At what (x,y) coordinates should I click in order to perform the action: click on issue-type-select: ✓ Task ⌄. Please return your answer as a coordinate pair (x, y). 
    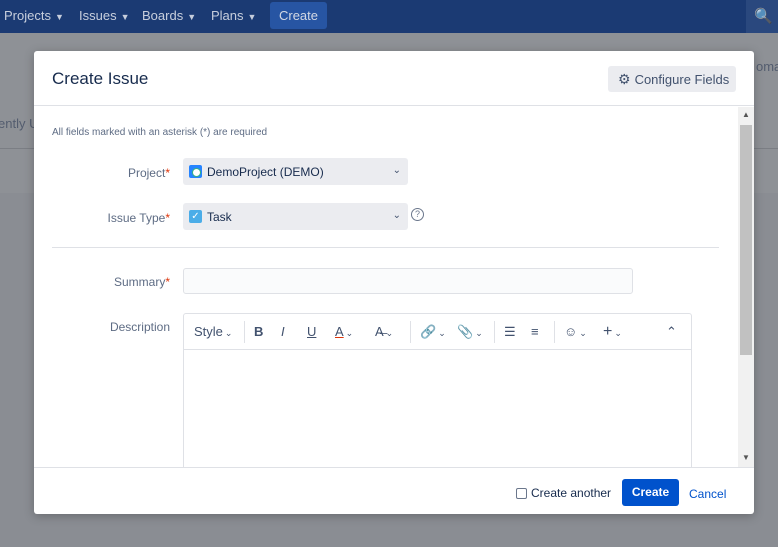
    Looking at the image, I should click on (295, 216).